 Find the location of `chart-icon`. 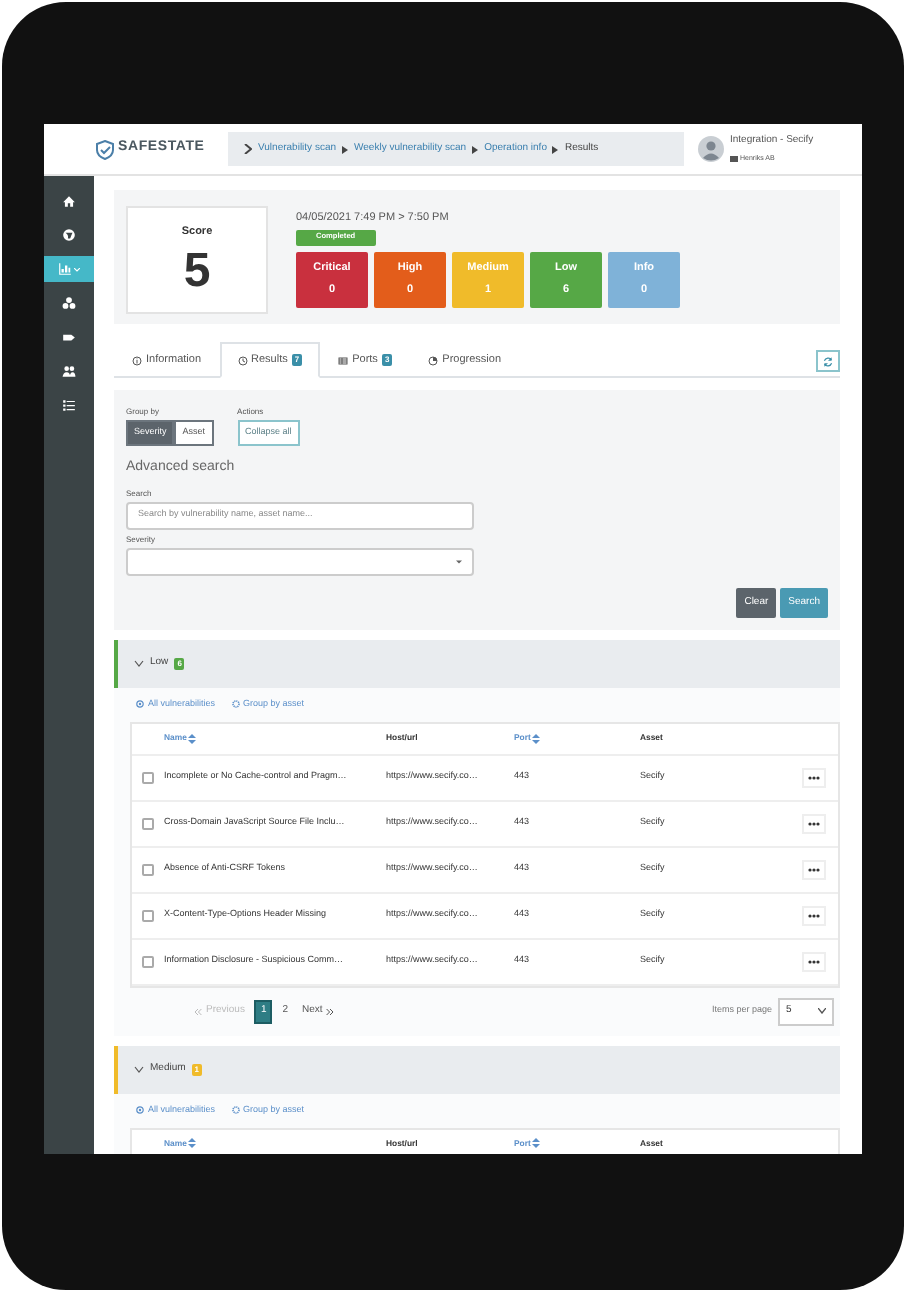

chart-icon is located at coordinates (65, 269).